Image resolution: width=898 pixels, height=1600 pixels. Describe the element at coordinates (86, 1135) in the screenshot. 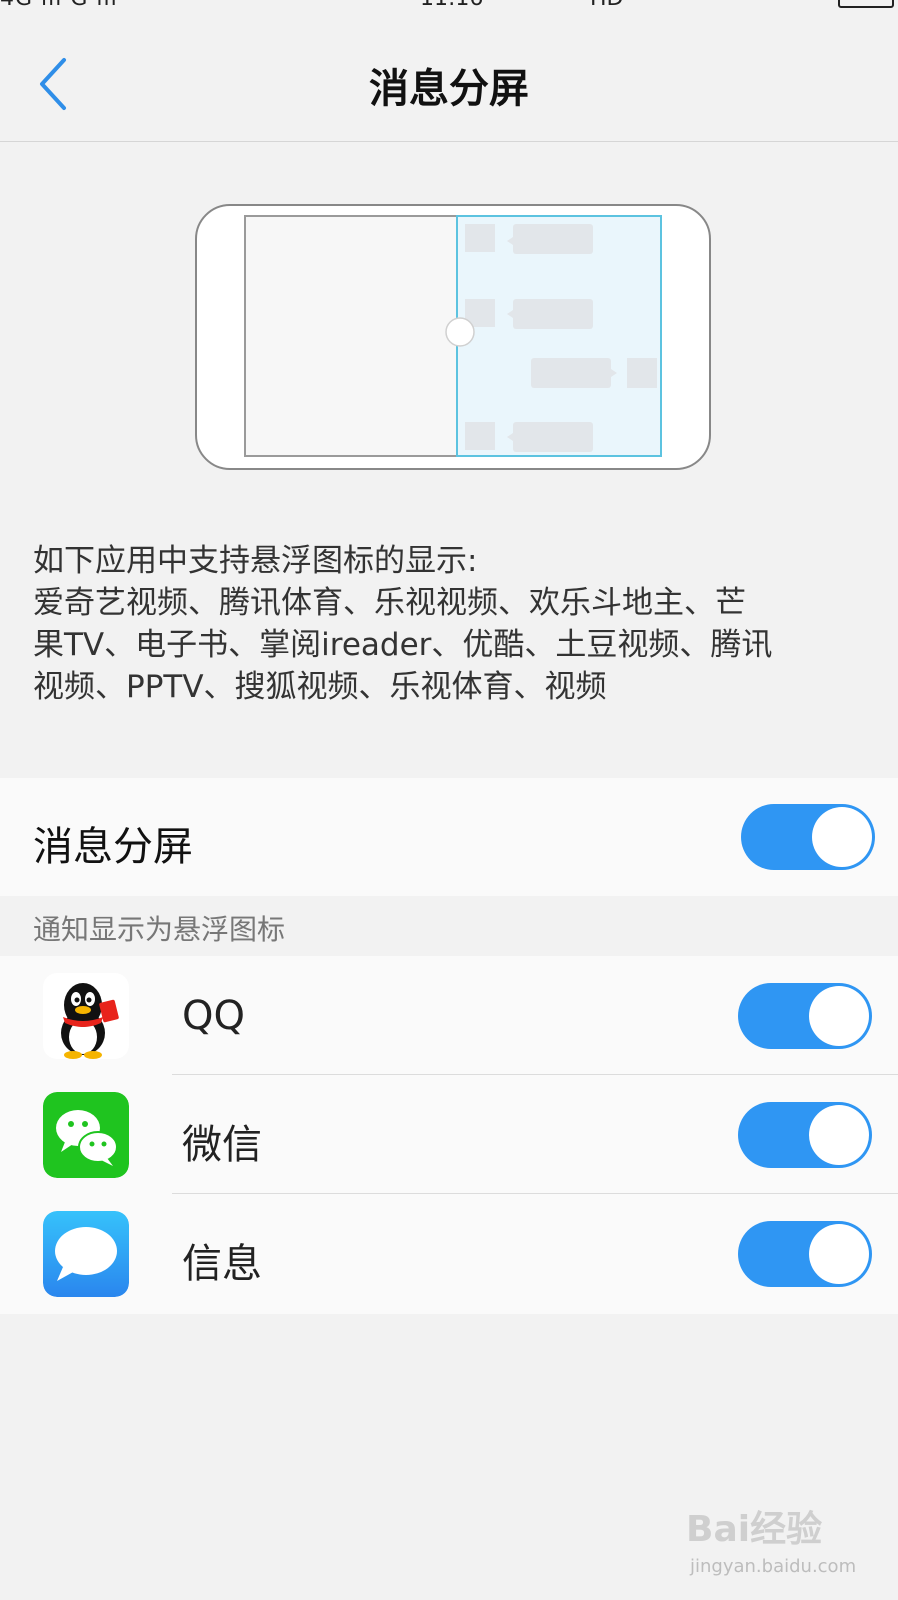

I see `wechat-icon` at that location.